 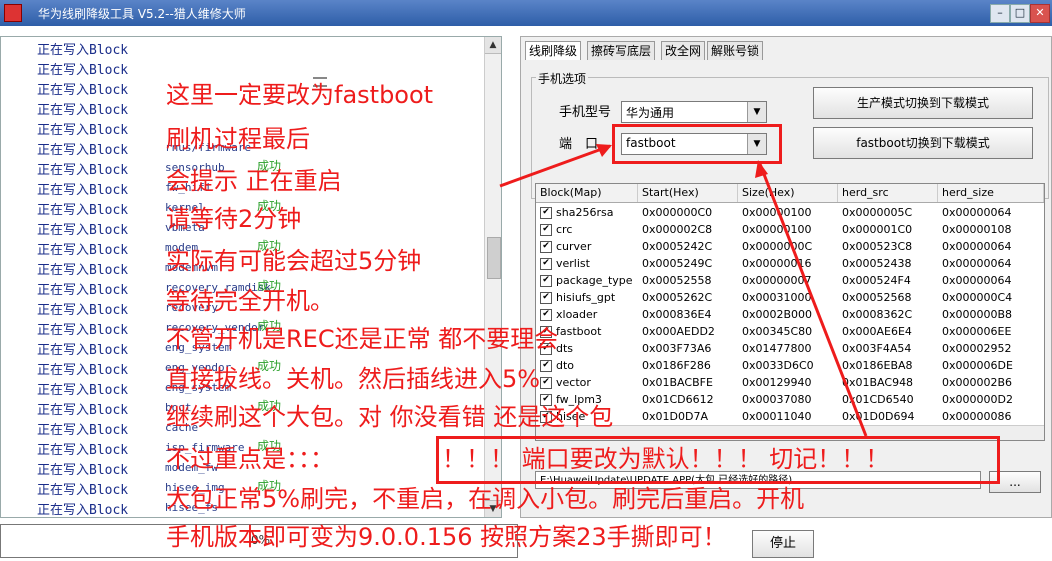 I want to click on annotation-line-5: 实际有可能会超过5分钟, so click(x=294, y=261).